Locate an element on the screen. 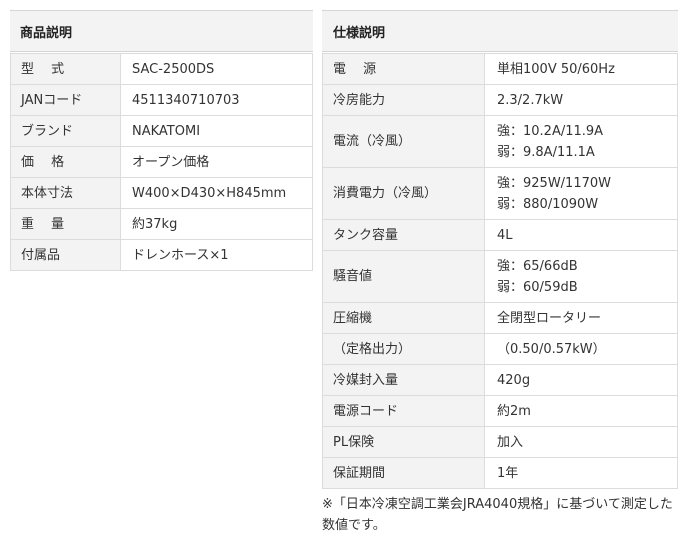 The height and width of the screenshot is (540, 690). row-value: 約2m is located at coordinates (581, 411).